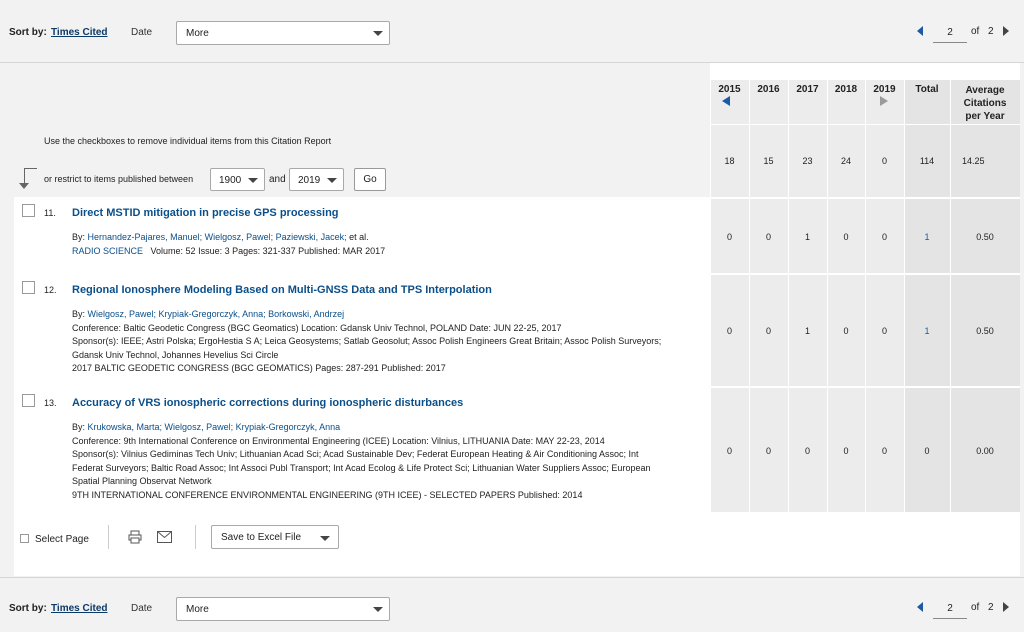 Image resolution: width=1024 pixels, height=632 pixels. I want to click on sort-more-value: More, so click(197, 609).